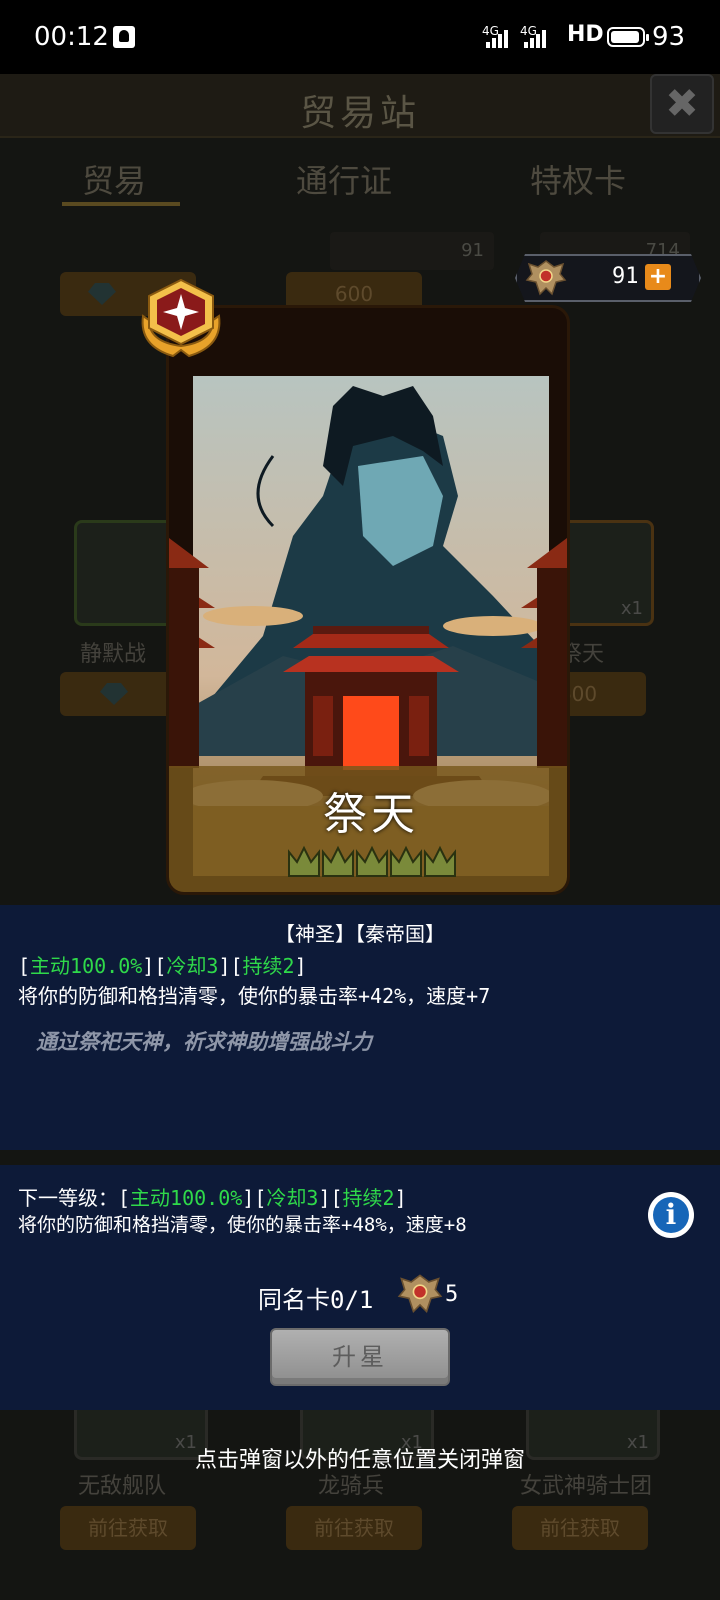 The image size is (720, 1600). What do you see at coordinates (608, 278) in the screenshot?
I see `currency-display: 91 +` at bounding box center [608, 278].